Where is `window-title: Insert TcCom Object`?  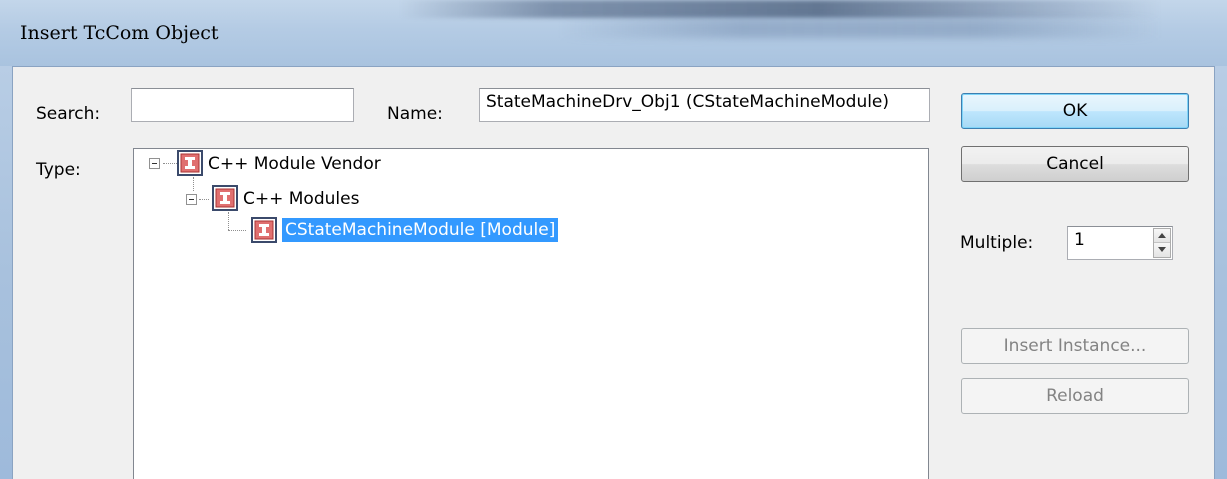 window-title: Insert TcCom Object is located at coordinates (119, 33).